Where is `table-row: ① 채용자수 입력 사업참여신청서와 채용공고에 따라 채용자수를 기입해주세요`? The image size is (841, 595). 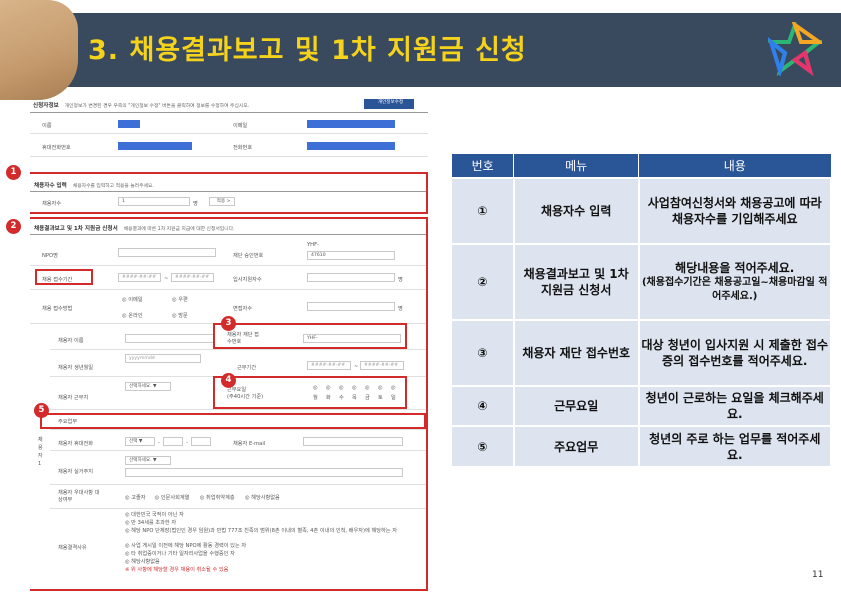
table-row: ① 채용자수 입력 사업참여신청서와 채용공고에 따라 채용자수를 기입해주세요 is located at coordinates (642, 210).